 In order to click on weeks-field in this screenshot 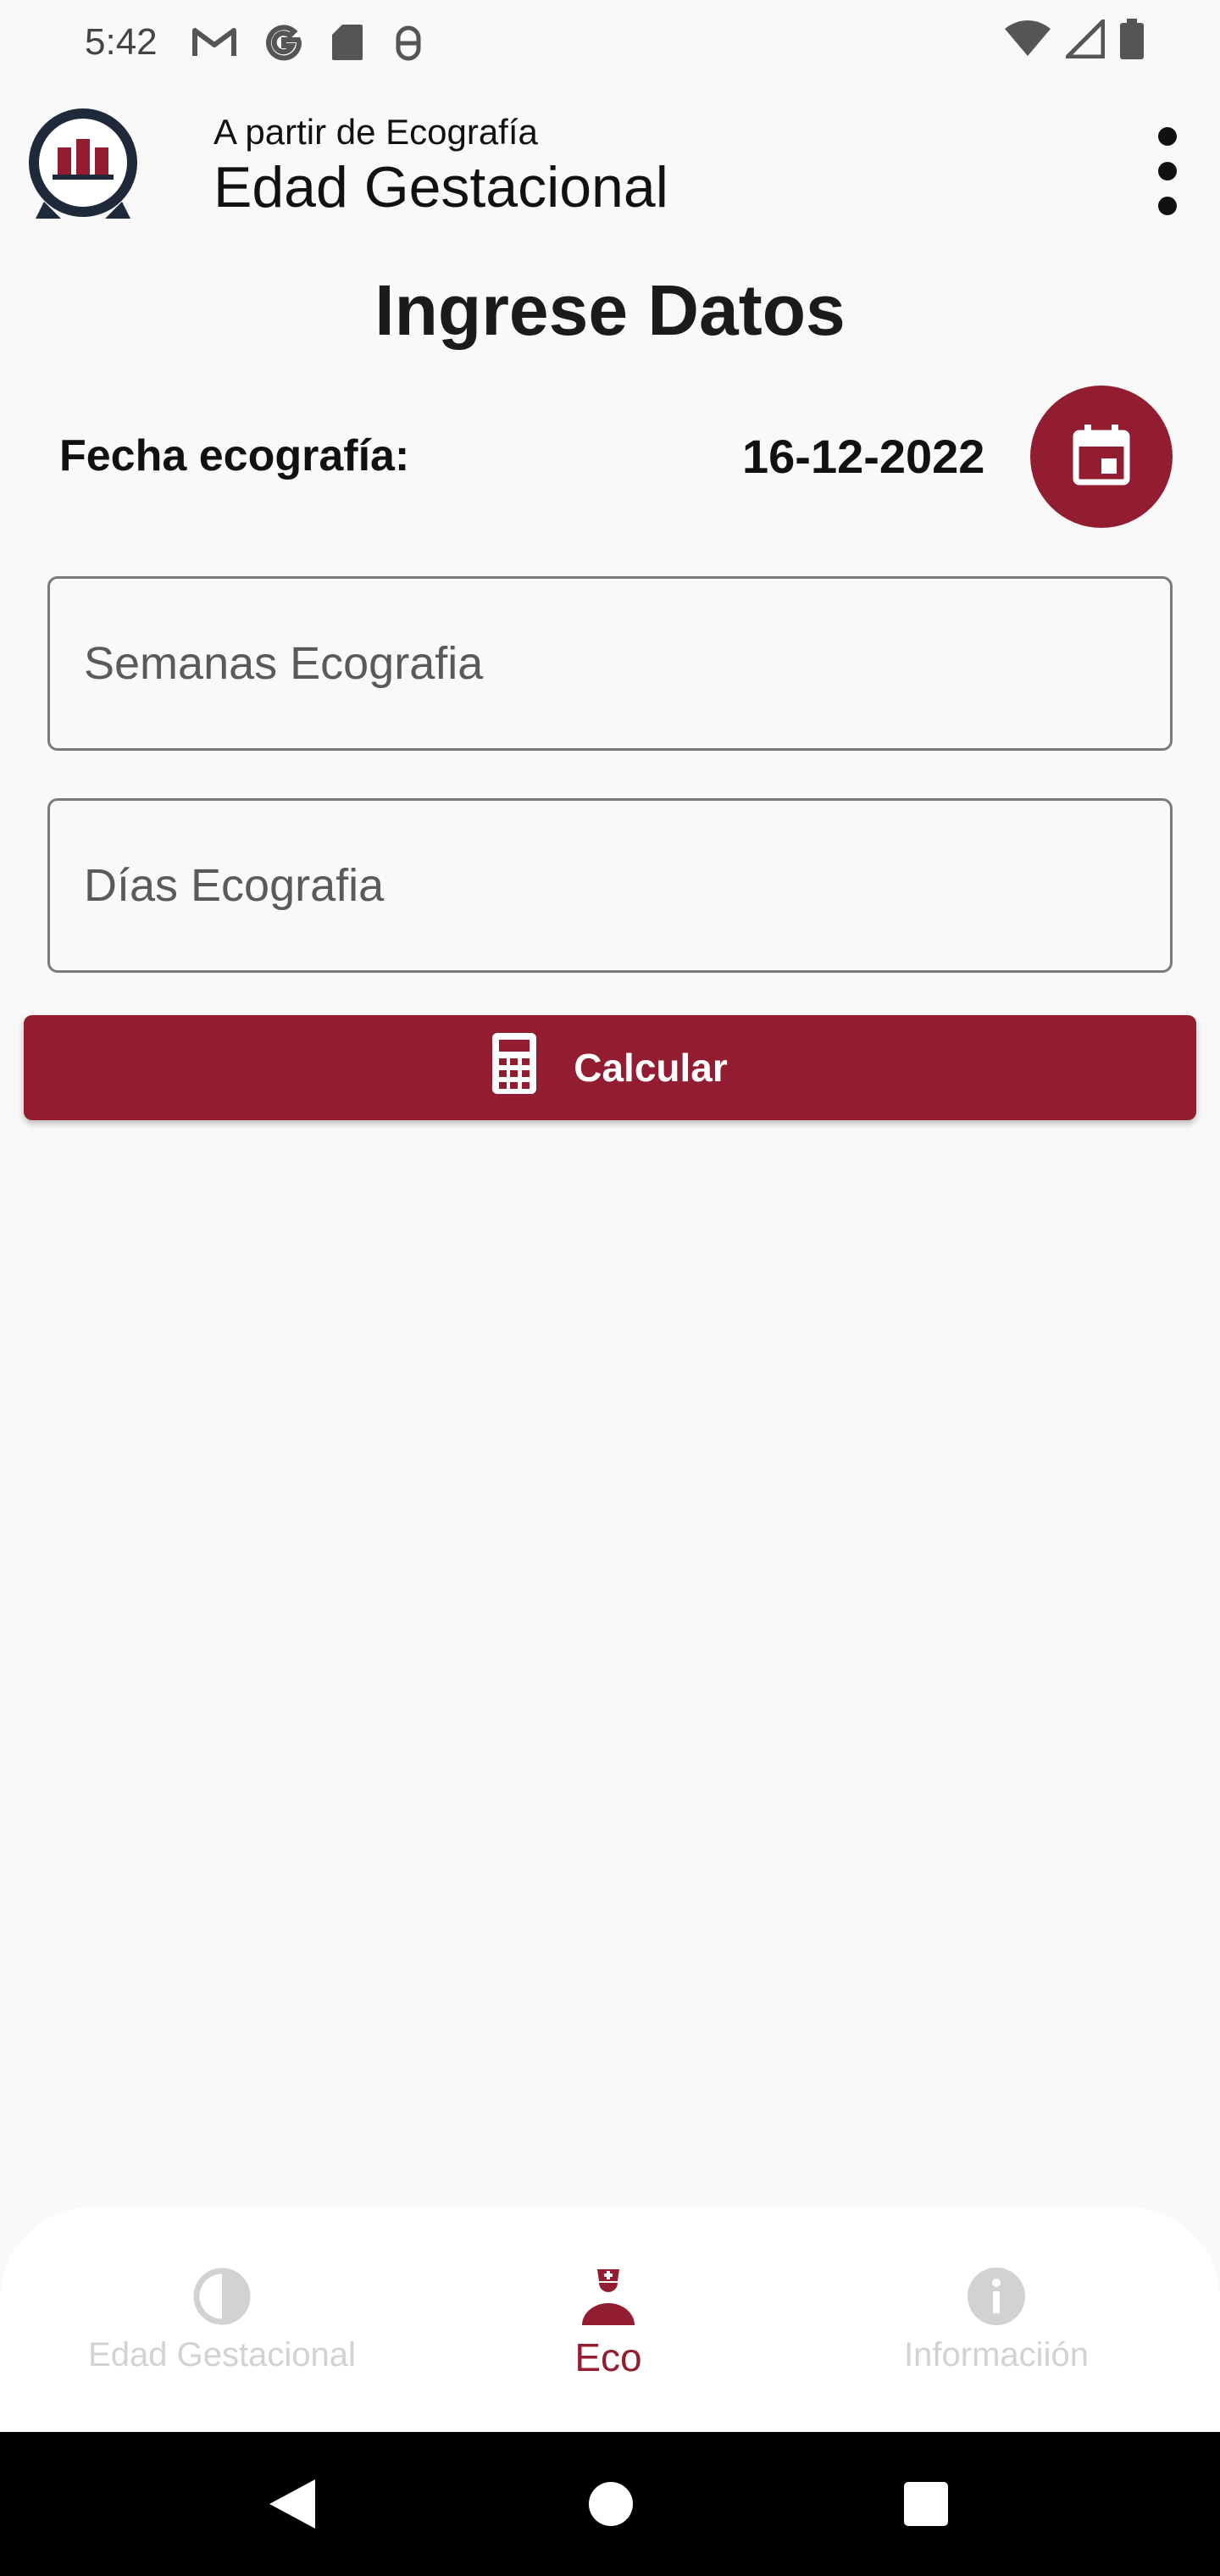, I will do `click(610, 663)`.